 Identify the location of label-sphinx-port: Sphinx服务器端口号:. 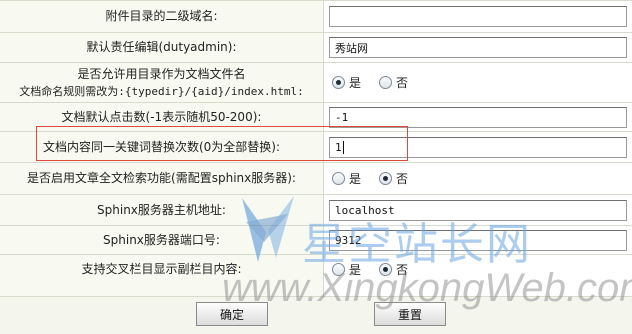
(162, 240).